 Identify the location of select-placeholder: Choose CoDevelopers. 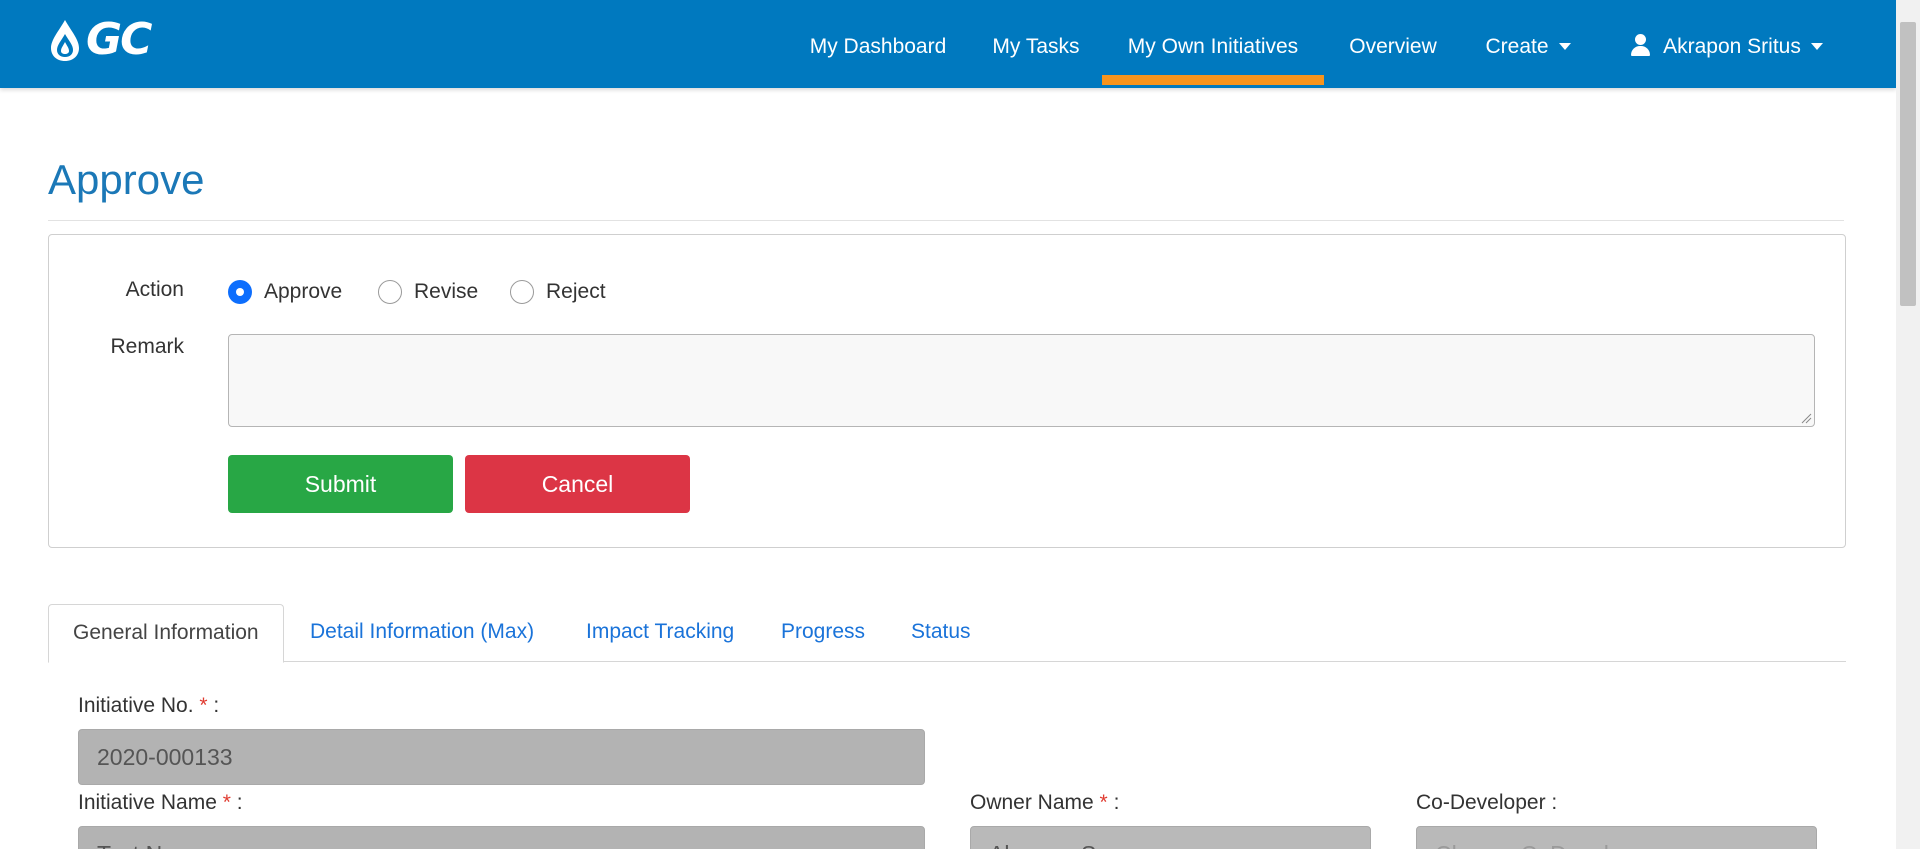
(1550, 845).